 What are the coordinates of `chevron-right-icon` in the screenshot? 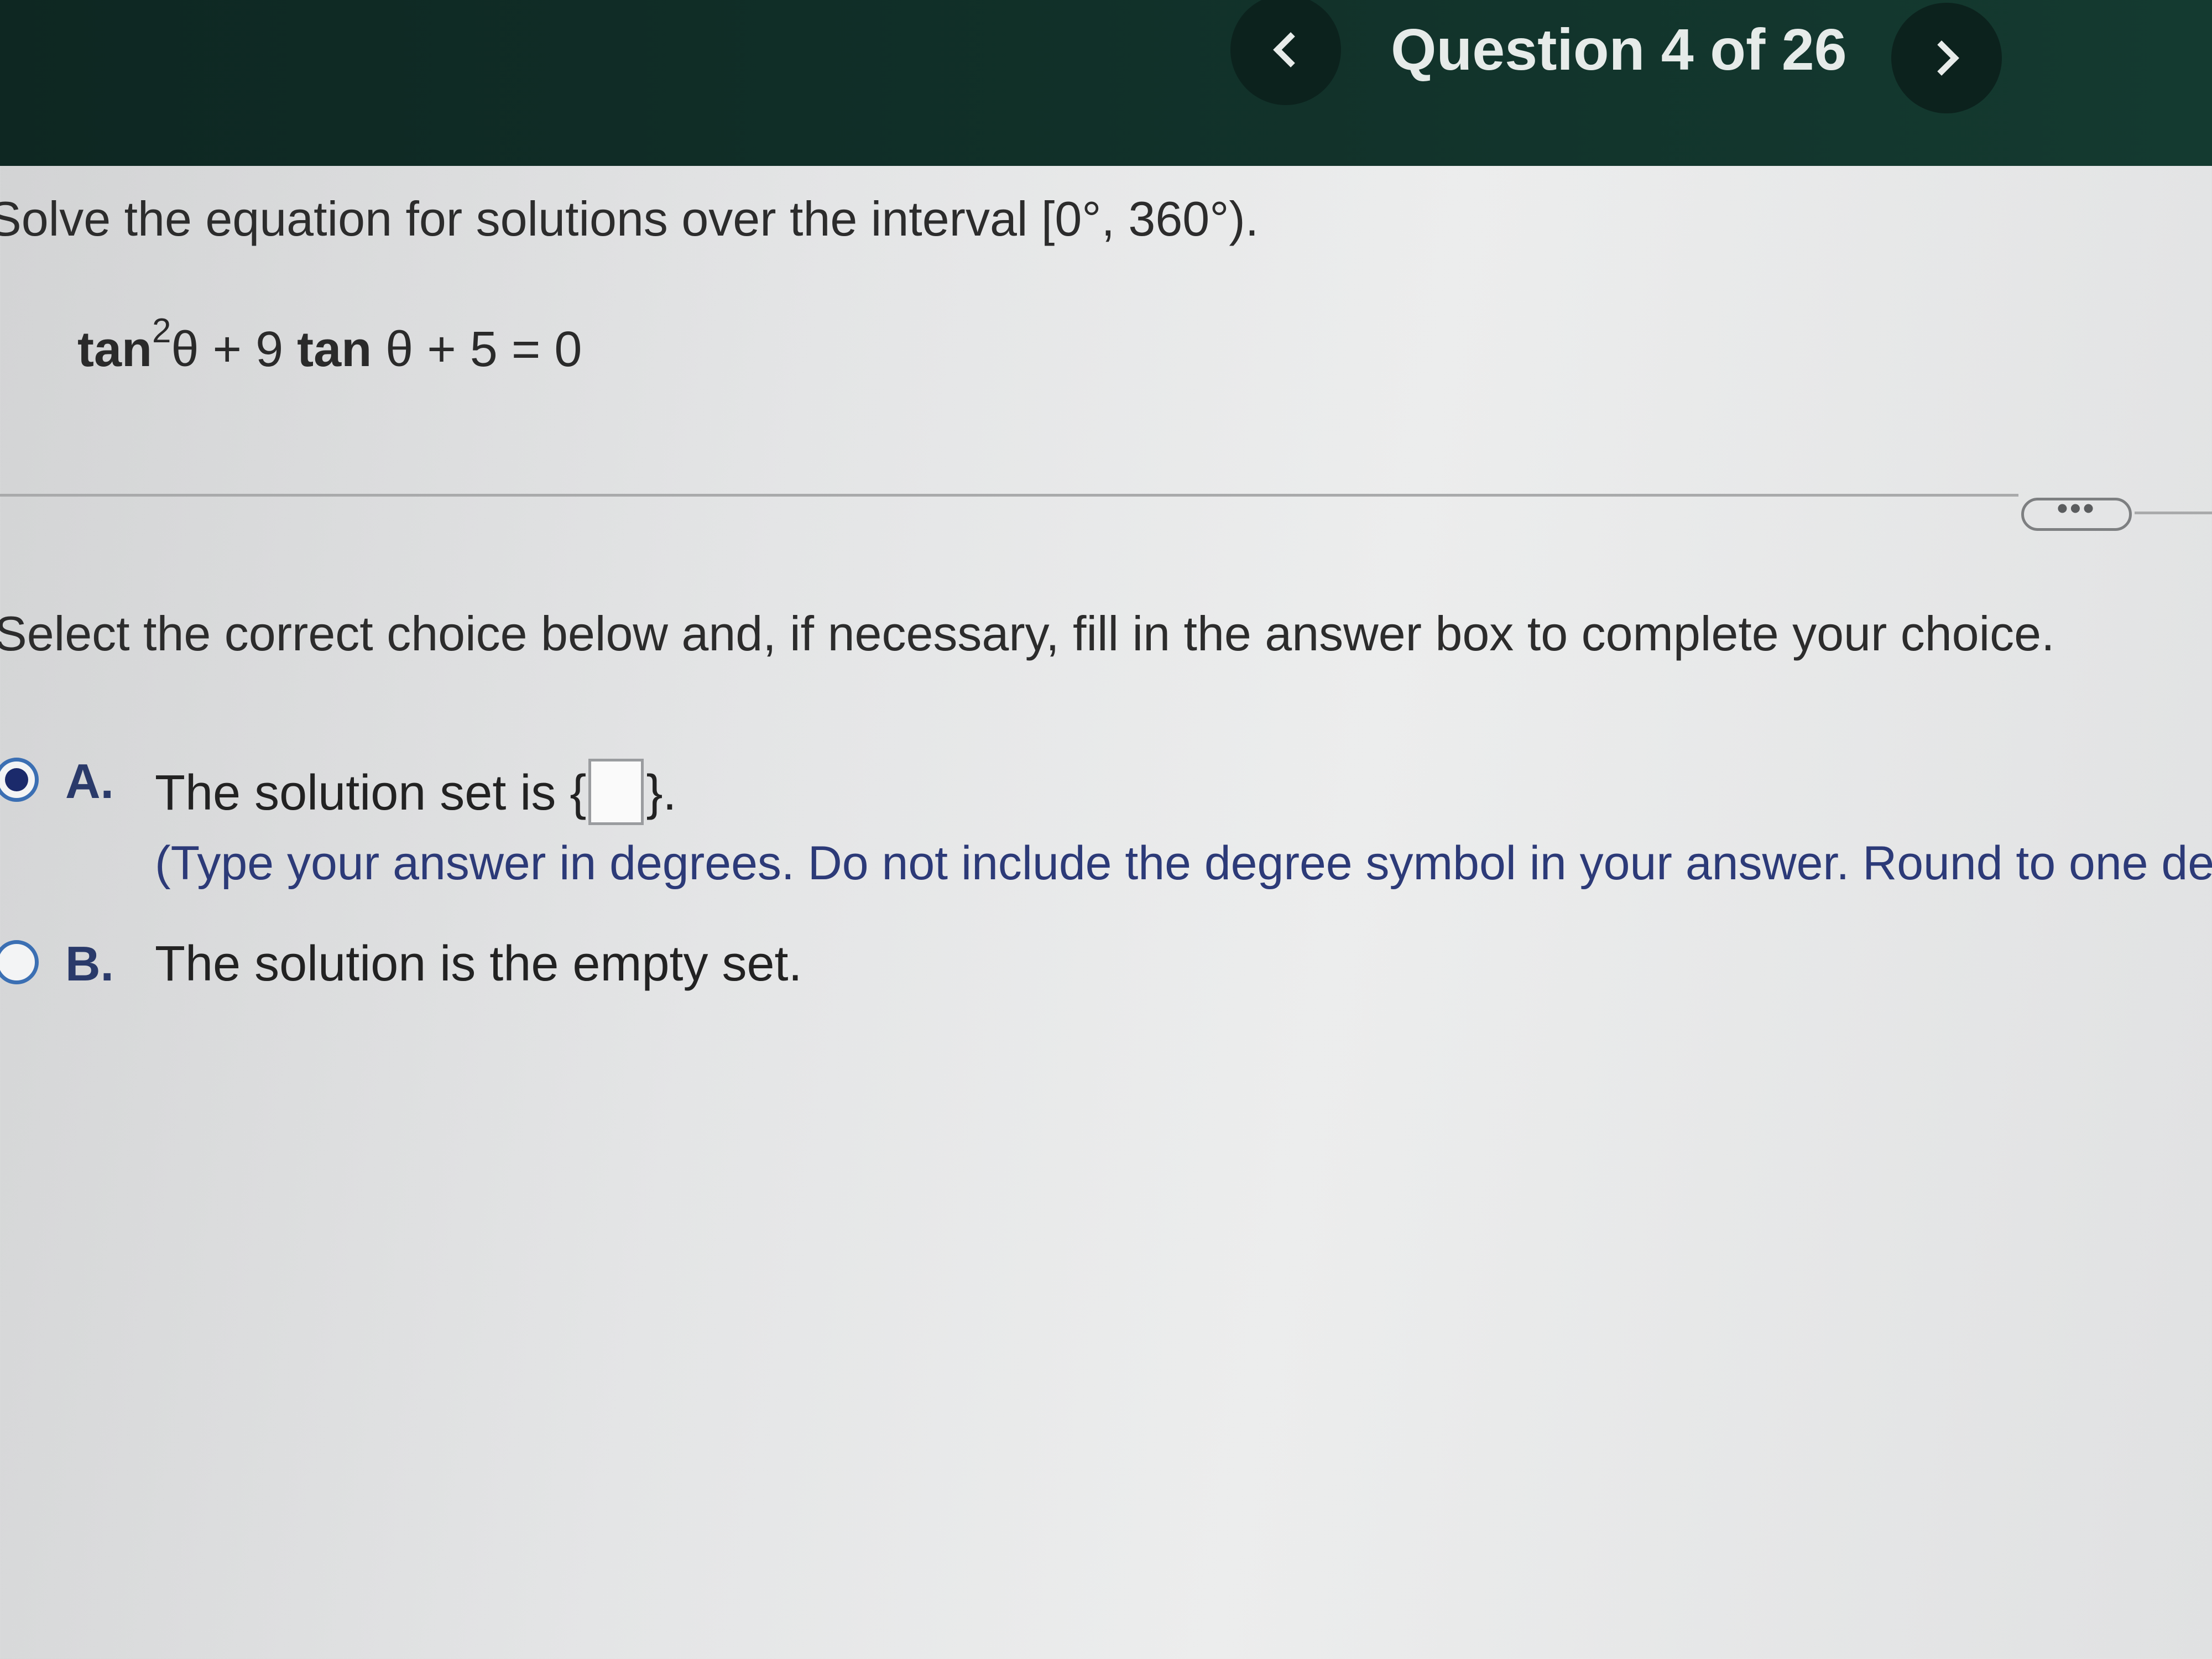 It's located at (1942, 58).